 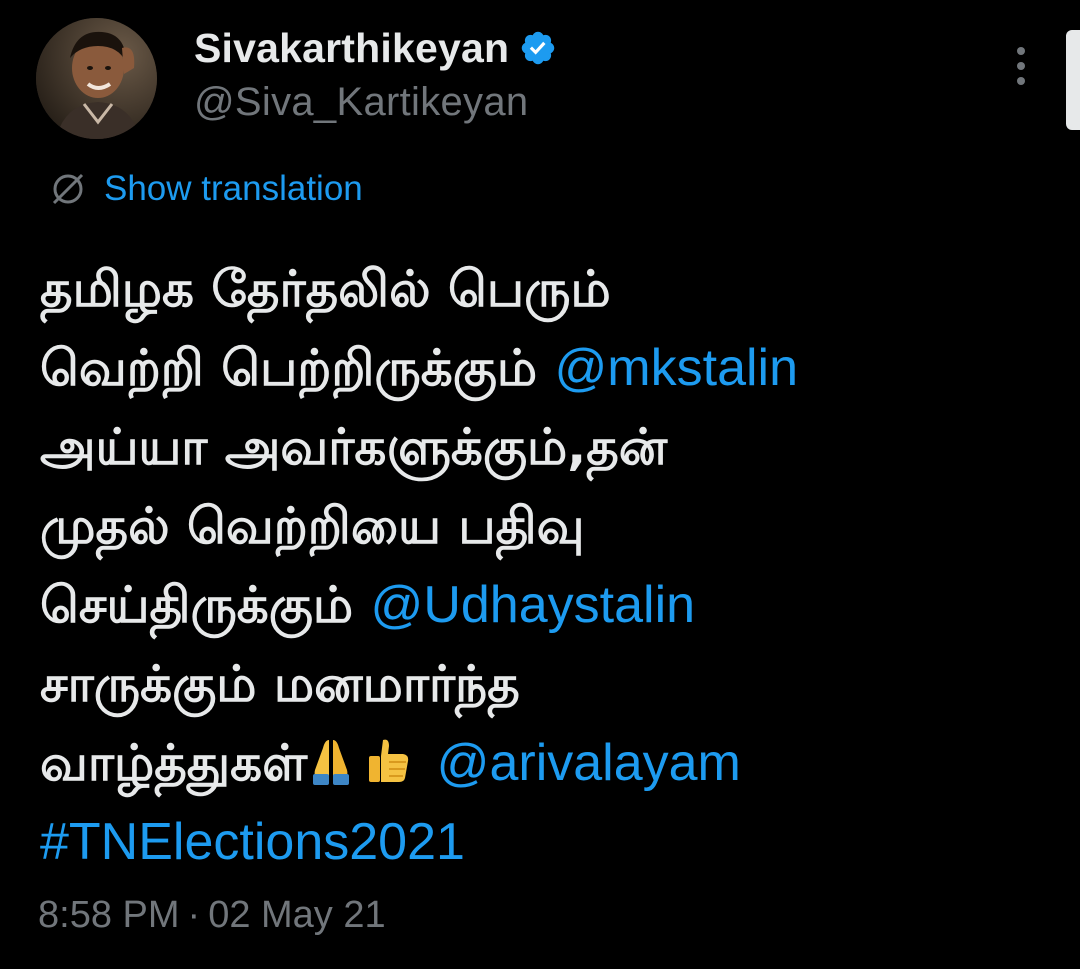 What do you see at coordinates (280, 684) in the screenshot?
I see `tweet-line: சாருக்கும் மனமார்ந்த` at bounding box center [280, 684].